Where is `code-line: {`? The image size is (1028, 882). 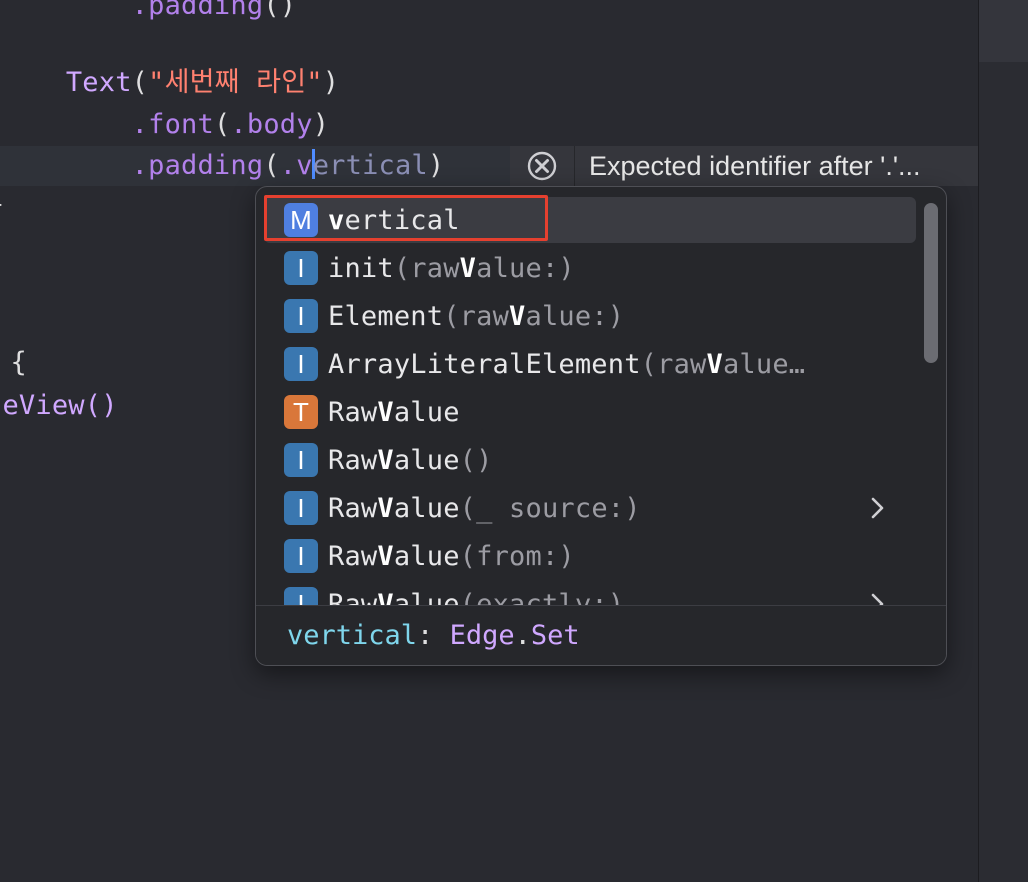
code-line: { is located at coordinates (18, 362).